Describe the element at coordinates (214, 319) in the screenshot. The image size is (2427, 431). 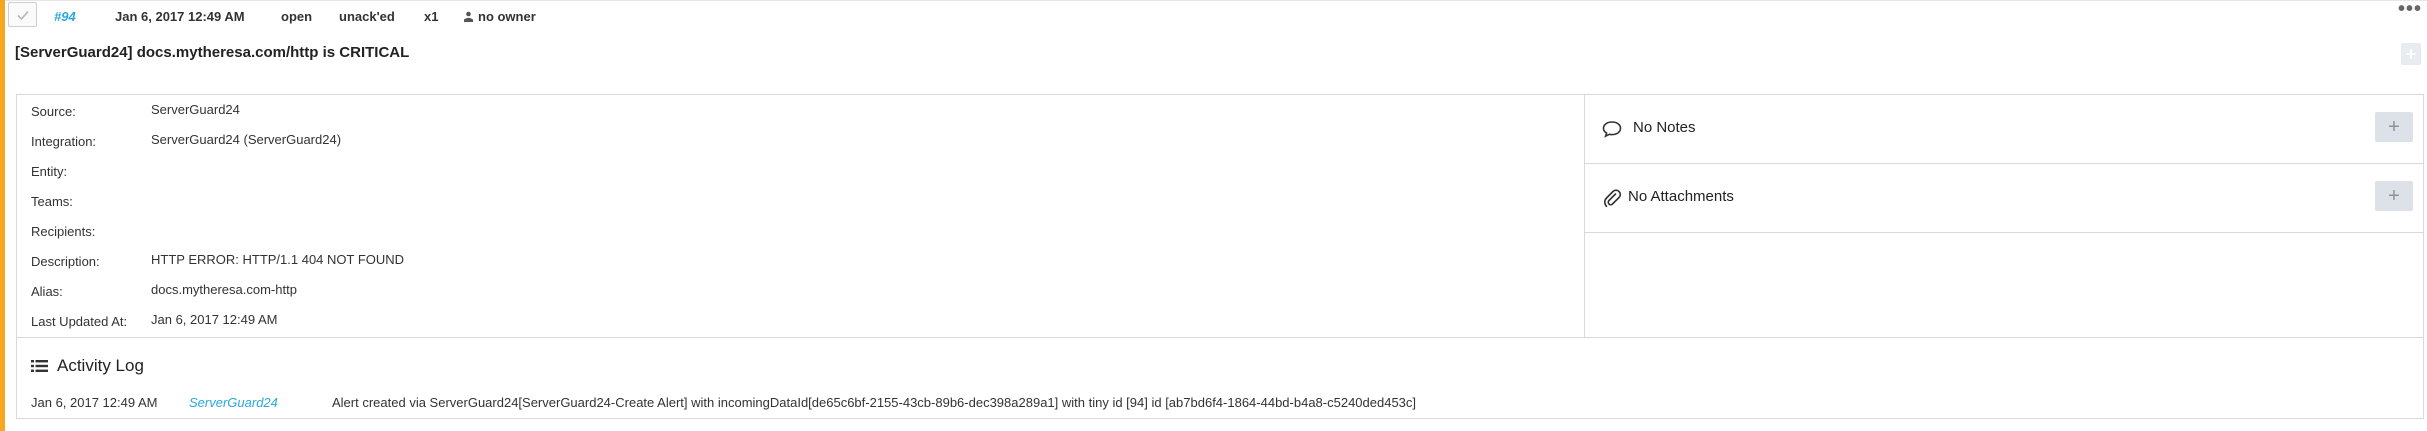
I see `last-updated-value: Jan 6, 2017 12:49 AM` at that location.